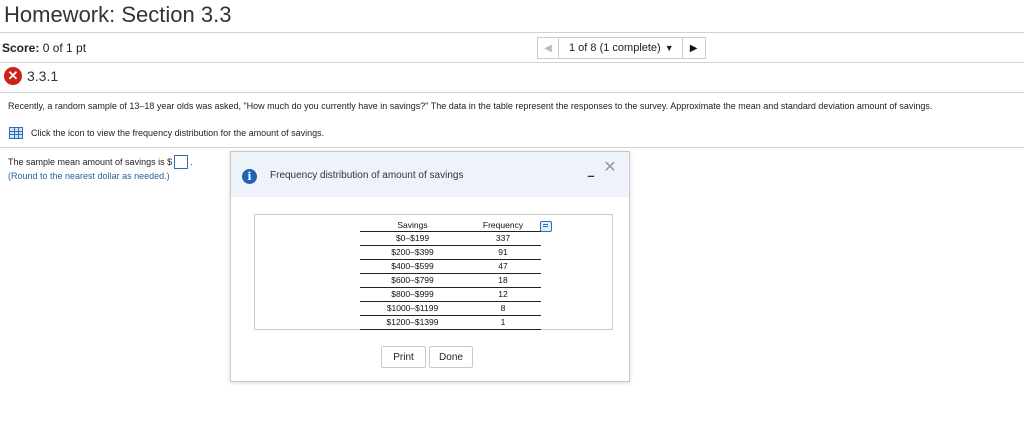  What do you see at coordinates (90, 162) in the screenshot?
I see `answer-prompt: The sample mean amount of savings is $` at bounding box center [90, 162].